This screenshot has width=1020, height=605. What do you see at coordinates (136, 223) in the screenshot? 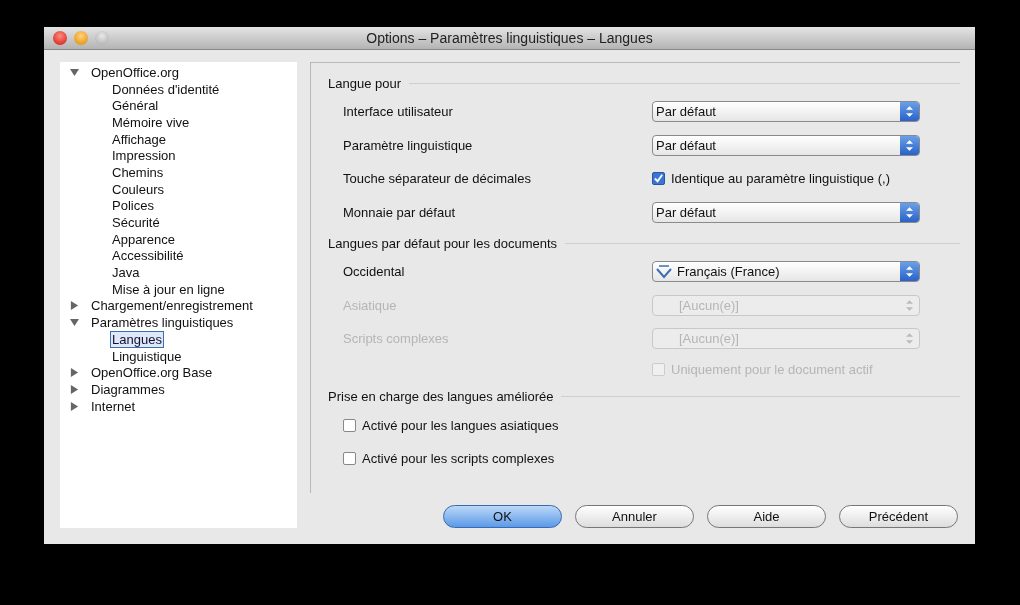
I see `tree-item: Sécurité` at bounding box center [136, 223].